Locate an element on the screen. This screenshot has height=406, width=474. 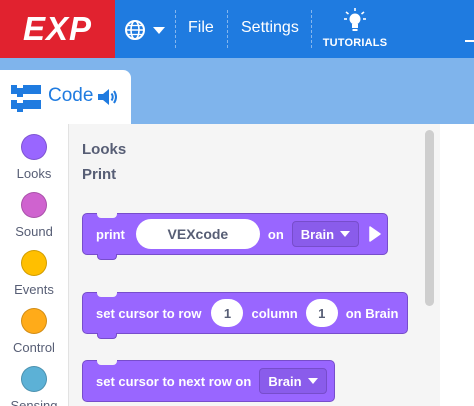
category-label: Looks is located at coordinates (34, 173).